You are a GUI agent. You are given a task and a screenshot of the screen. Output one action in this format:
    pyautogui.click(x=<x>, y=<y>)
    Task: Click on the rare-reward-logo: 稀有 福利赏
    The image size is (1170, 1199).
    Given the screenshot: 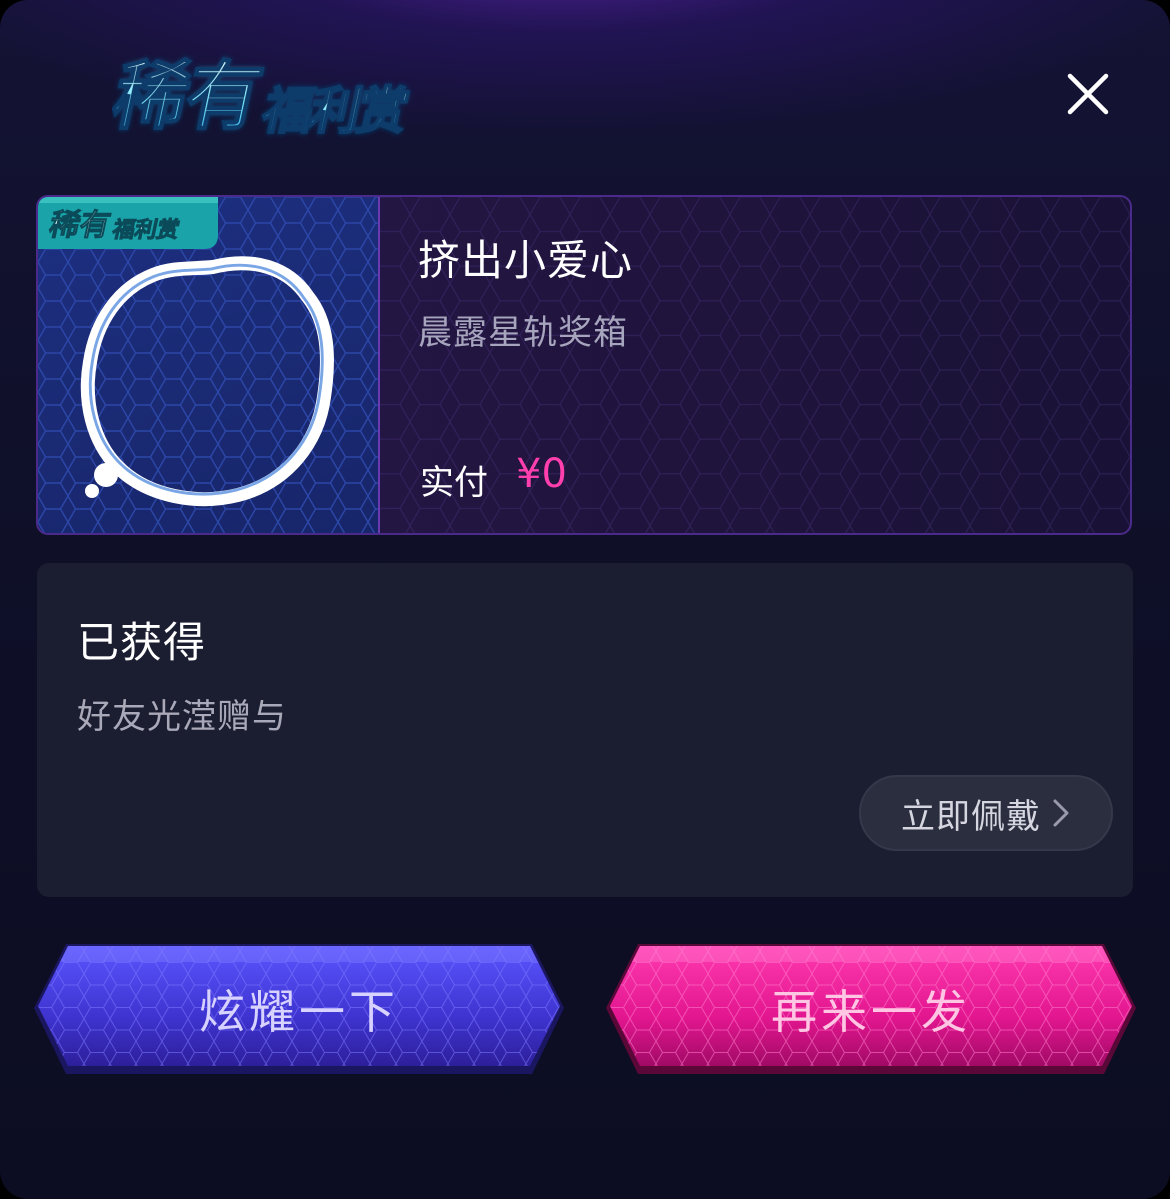 What is the action you would take?
    pyautogui.click(x=262, y=97)
    